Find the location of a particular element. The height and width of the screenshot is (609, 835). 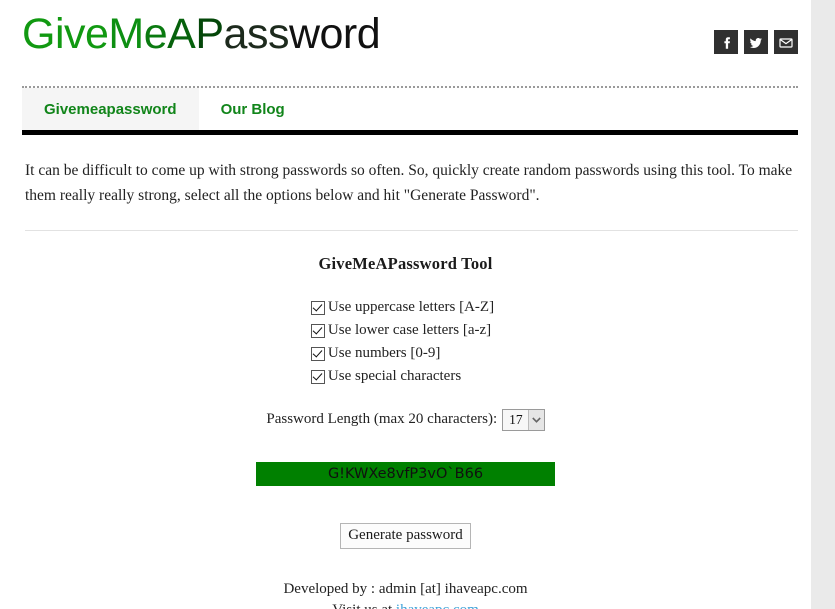

option-numbers: Use numbers [0-9] is located at coordinates (402, 353).